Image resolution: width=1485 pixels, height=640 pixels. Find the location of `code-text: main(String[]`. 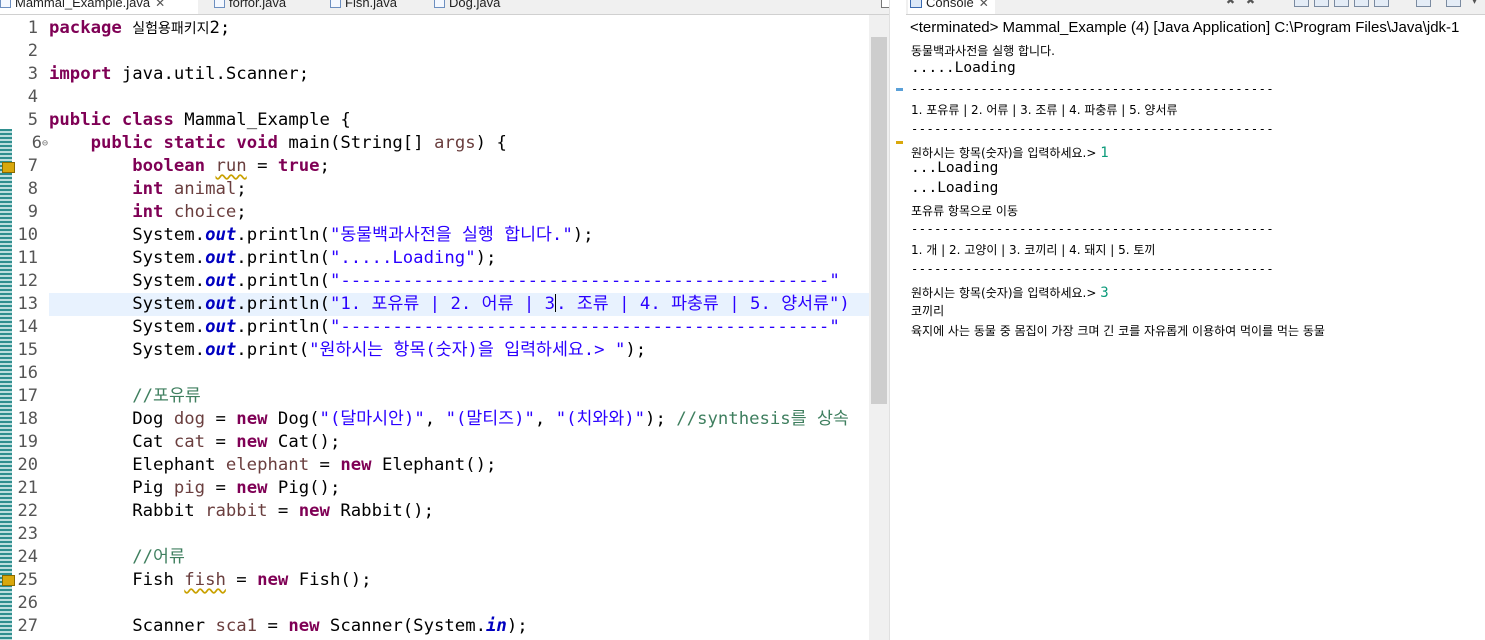

code-text: main(String[] is located at coordinates (356, 143).